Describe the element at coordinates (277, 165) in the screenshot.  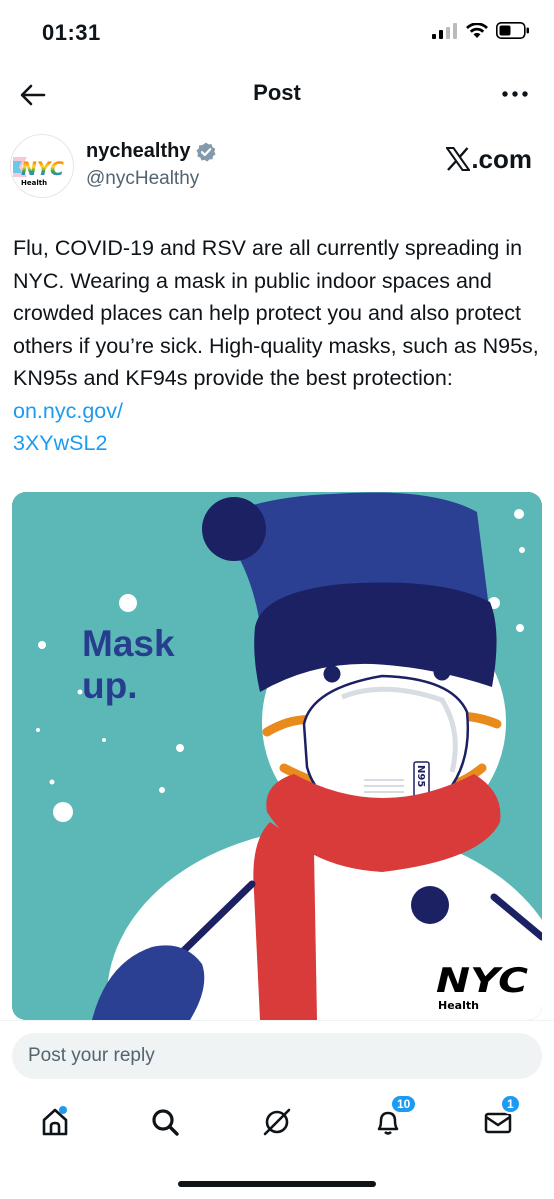
I see `post-author: NYC Health nychealthy @nycHealthy .com` at that location.